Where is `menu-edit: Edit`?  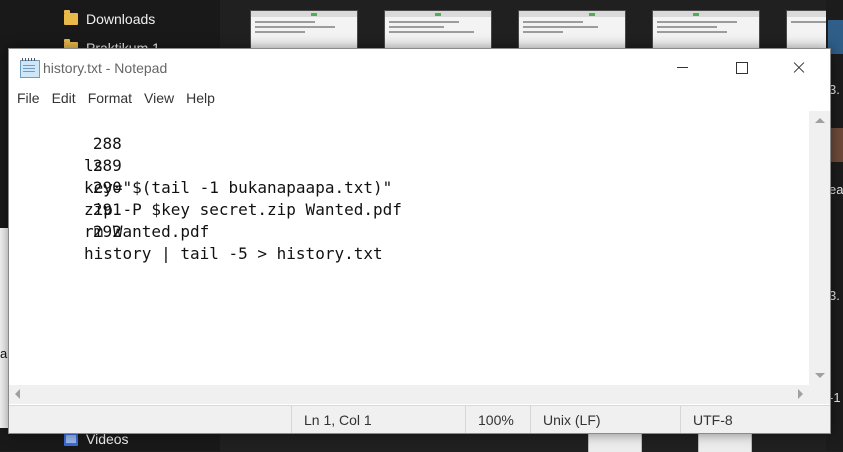 menu-edit: Edit is located at coordinates (64, 98).